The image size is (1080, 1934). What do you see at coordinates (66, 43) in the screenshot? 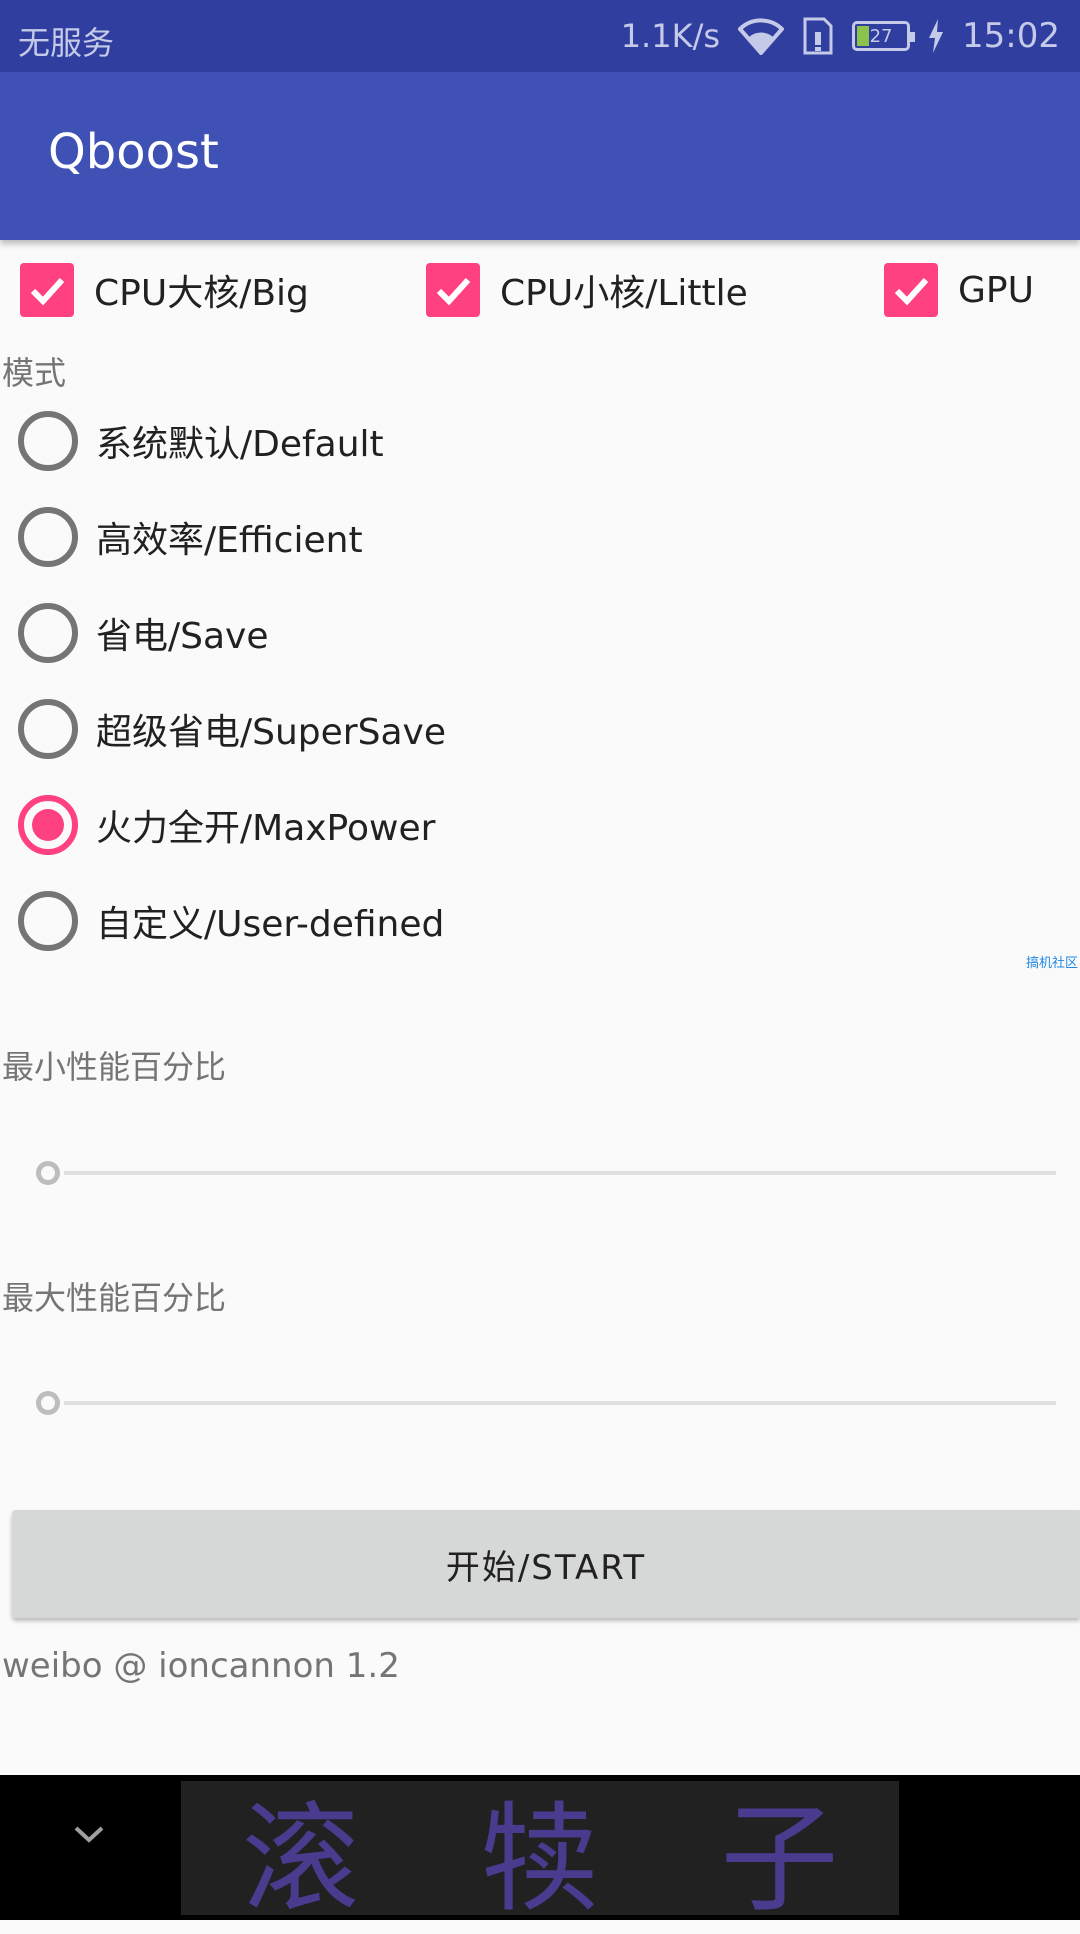
I see `carrier-text: 无服务` at bounding box center [66, 43].